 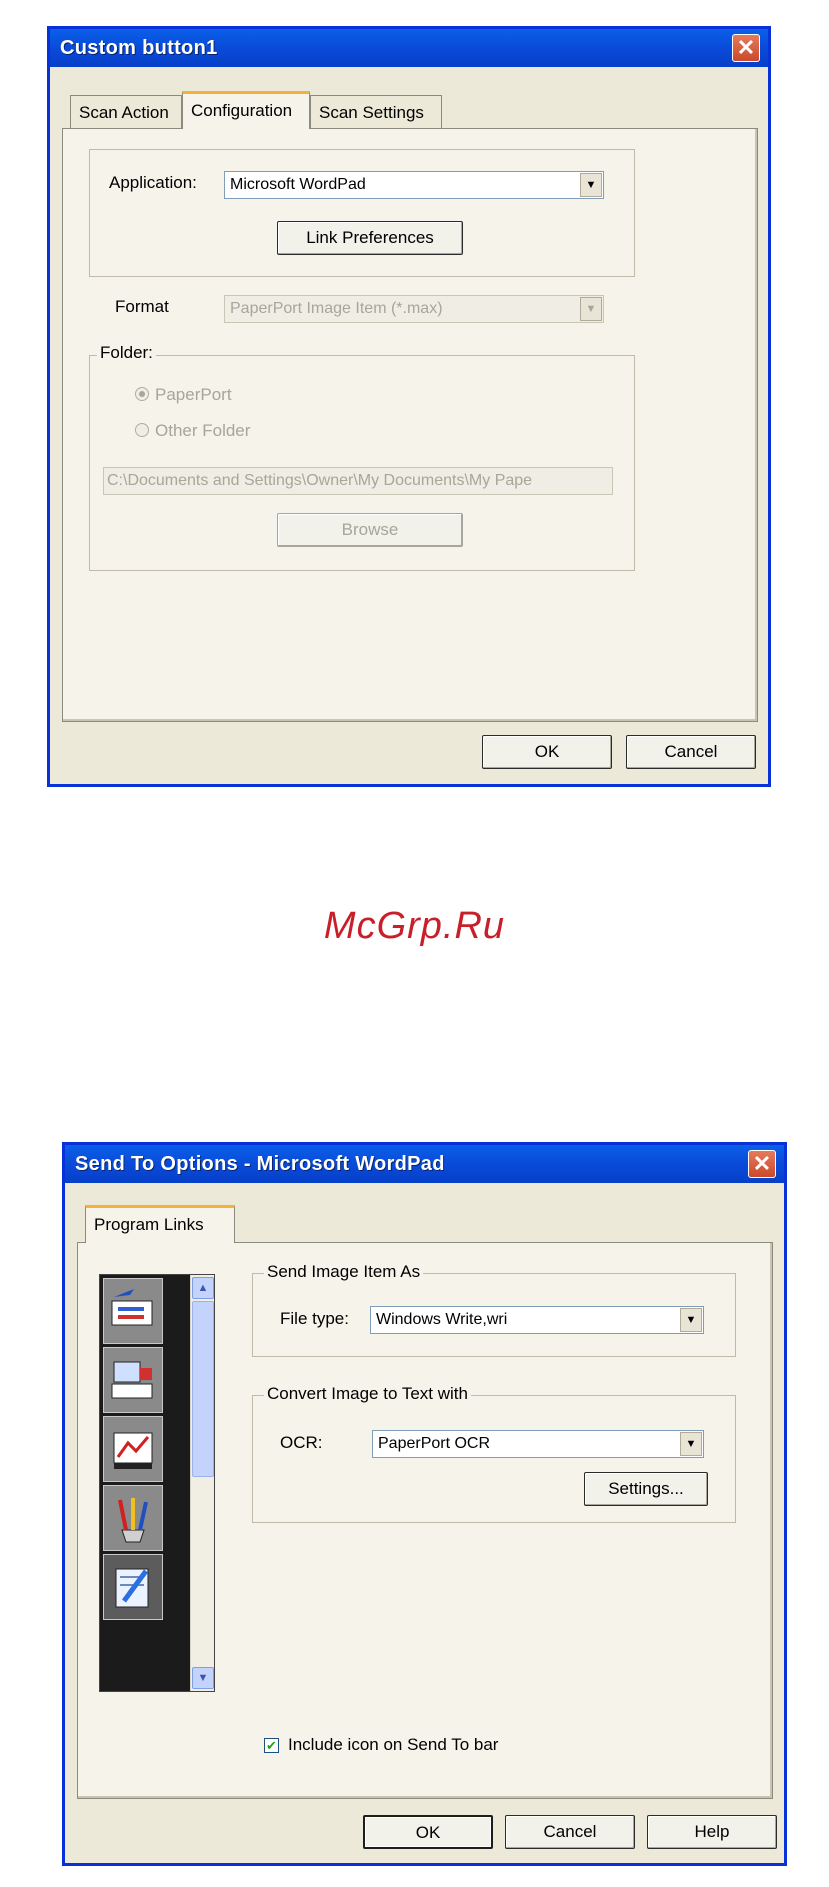 What do you see at coordinates (362, 213) in the screenshot?
I see `application-group` at bounding box center [362, 213].